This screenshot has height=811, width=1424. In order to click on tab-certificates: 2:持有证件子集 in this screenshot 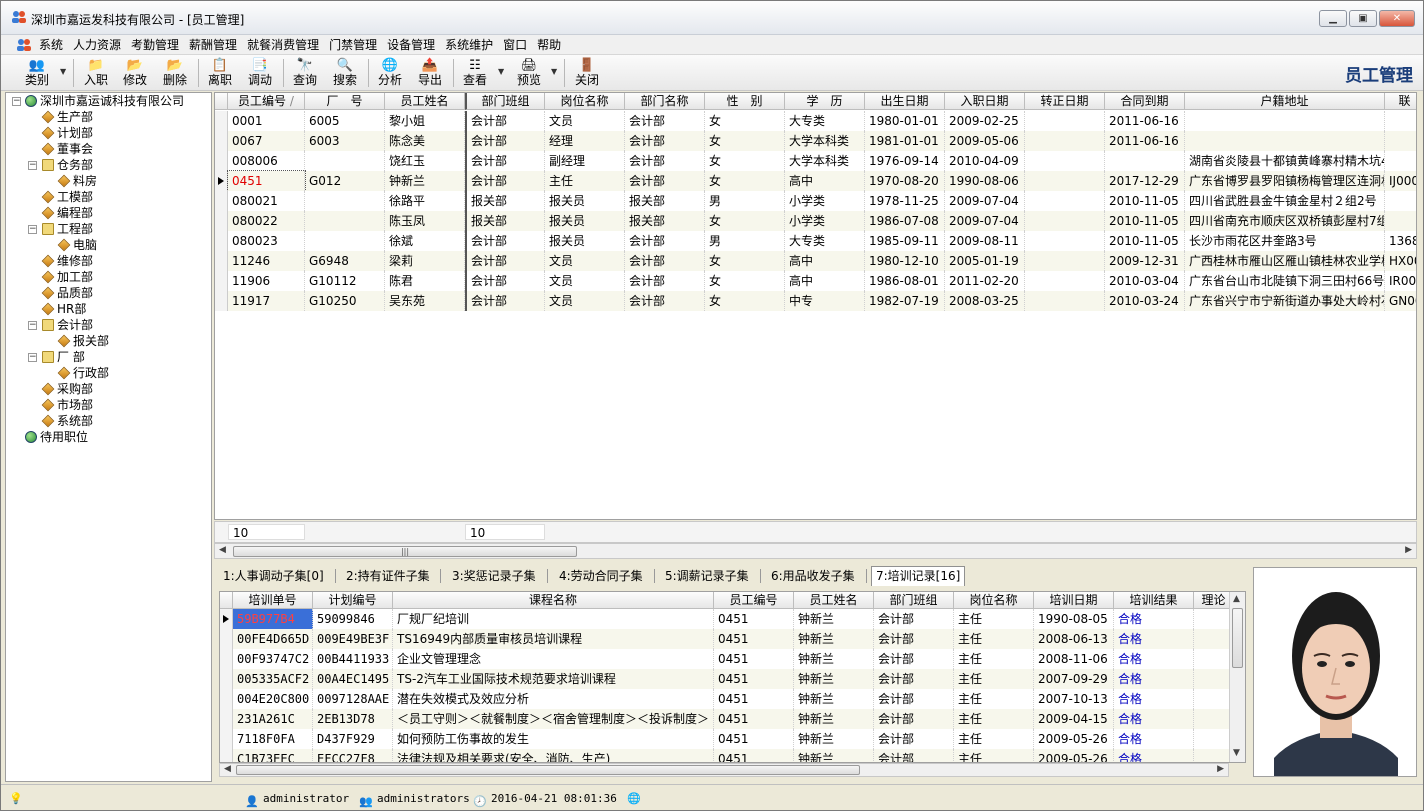, I will do `click(388, 576)`.